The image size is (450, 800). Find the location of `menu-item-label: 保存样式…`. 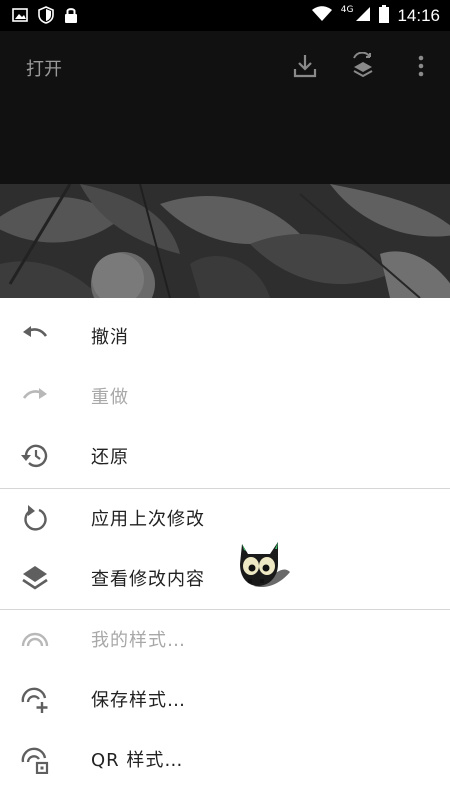

menu-item-label: 保存样式… is located at coordinates (138, 700).